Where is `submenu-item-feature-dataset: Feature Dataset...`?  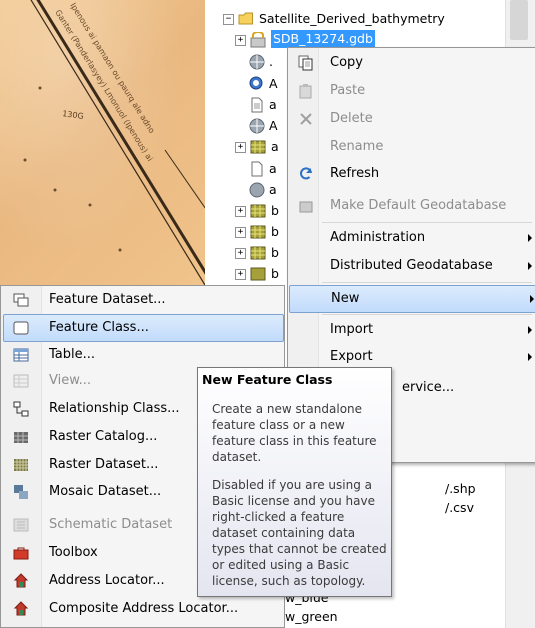 submenu-item-feature-dataset: Feature Dataset... is located at coordinates (142, 300).